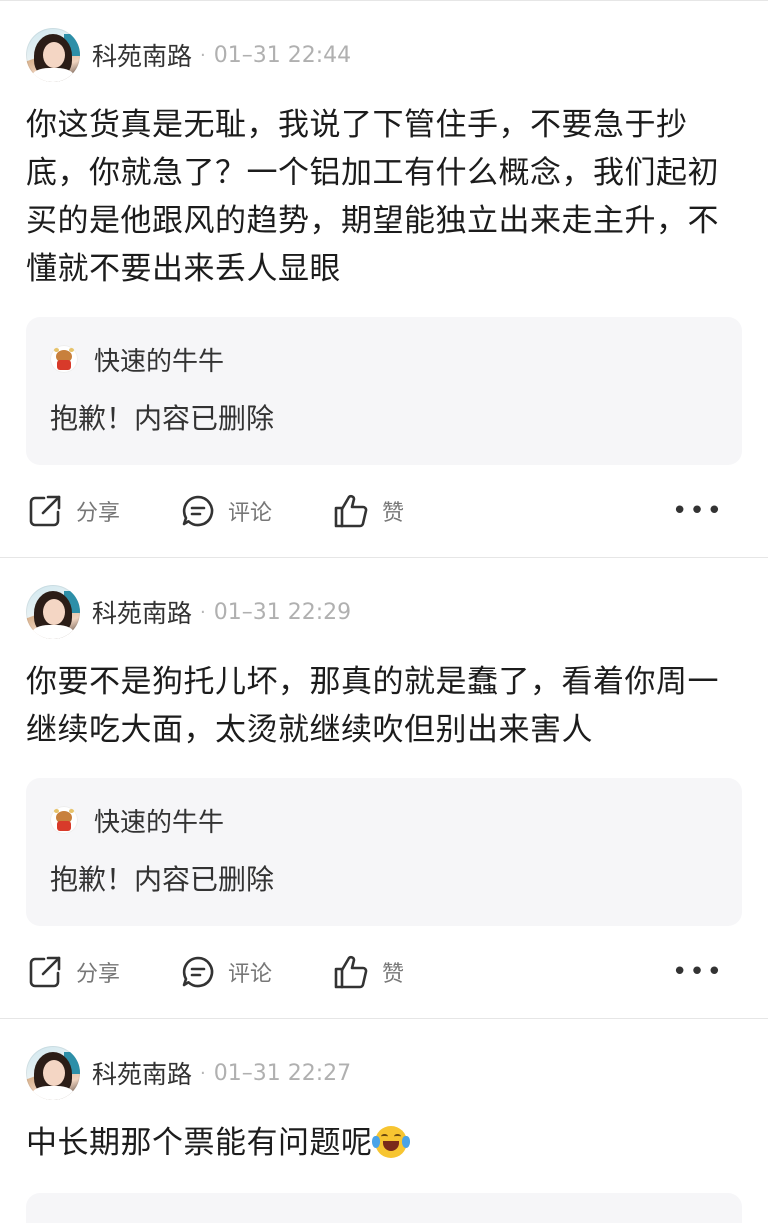 The height and width of the screenshot is (1223, 768). I want to click on post-header: 科苑南路 · 01–31 22:44, so click(384, 55).